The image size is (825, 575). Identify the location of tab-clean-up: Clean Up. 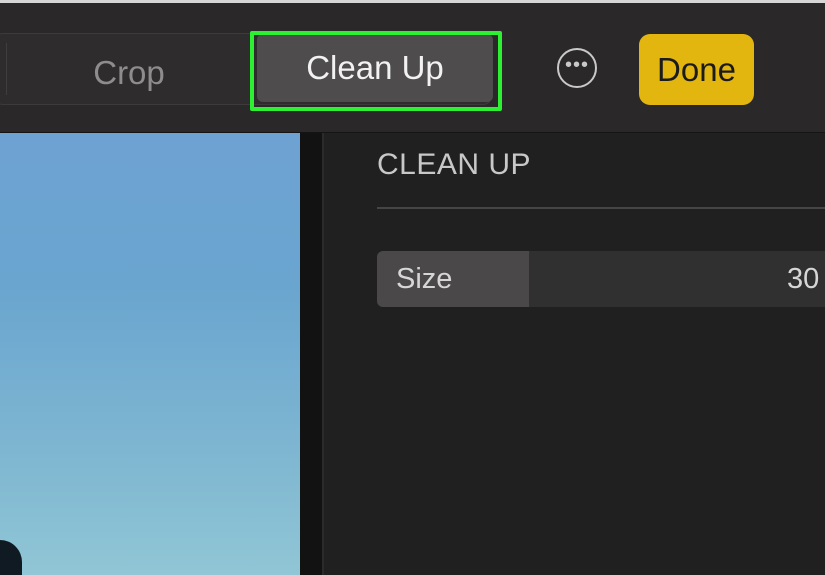
(375, 68).